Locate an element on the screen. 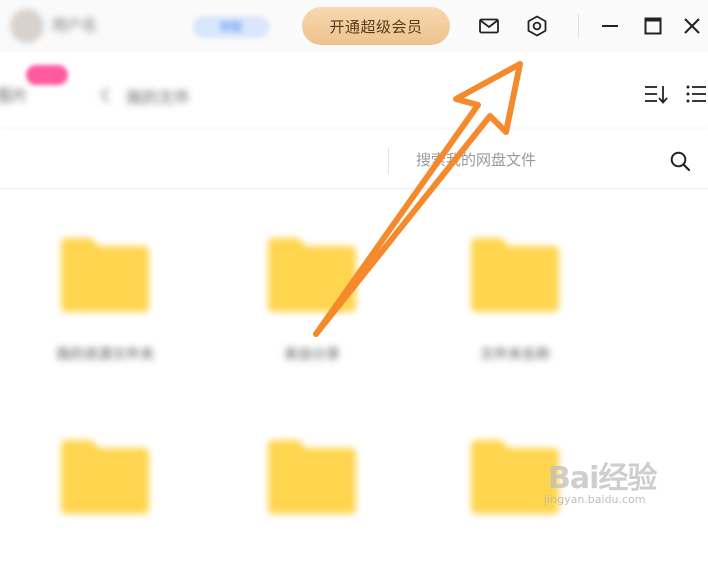  watermark: Bai经验 jingyan.baidu.com is located at coordinates (620, 482).